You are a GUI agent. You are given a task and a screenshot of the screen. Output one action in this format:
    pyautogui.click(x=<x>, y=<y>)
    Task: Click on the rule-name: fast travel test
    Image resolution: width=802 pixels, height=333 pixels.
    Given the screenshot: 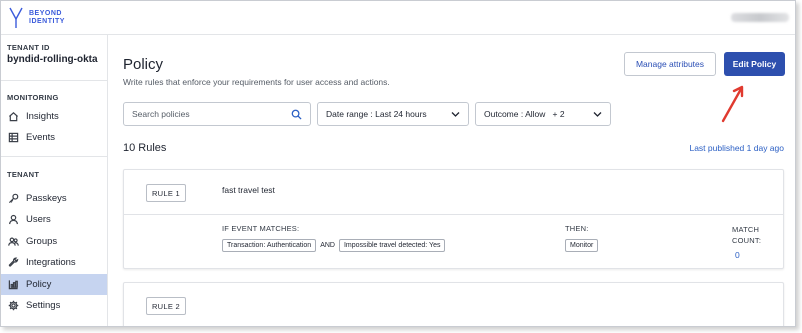 What is the action you would take?
    pyautogui.click(x=248, y=190)
    